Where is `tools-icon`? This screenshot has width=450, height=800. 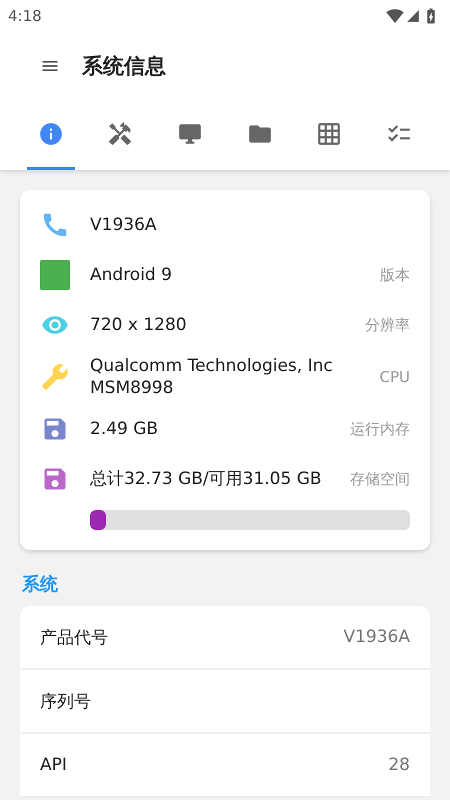
tools-icon is located at coordinates (120, 133).